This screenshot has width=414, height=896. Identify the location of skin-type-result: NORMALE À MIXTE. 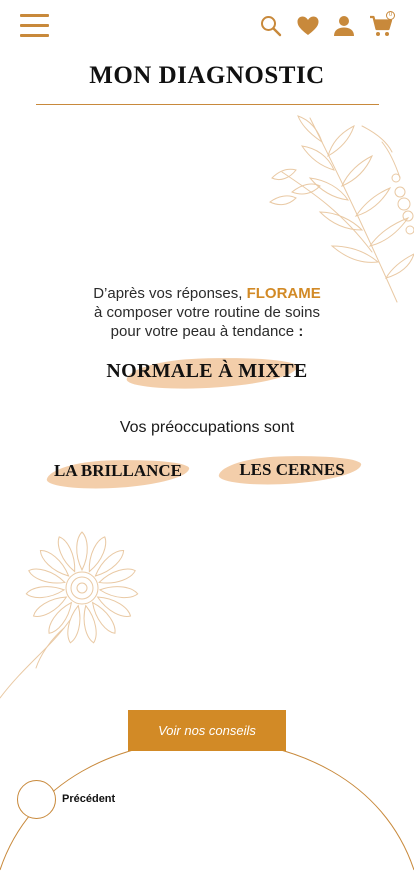
(207, 371).